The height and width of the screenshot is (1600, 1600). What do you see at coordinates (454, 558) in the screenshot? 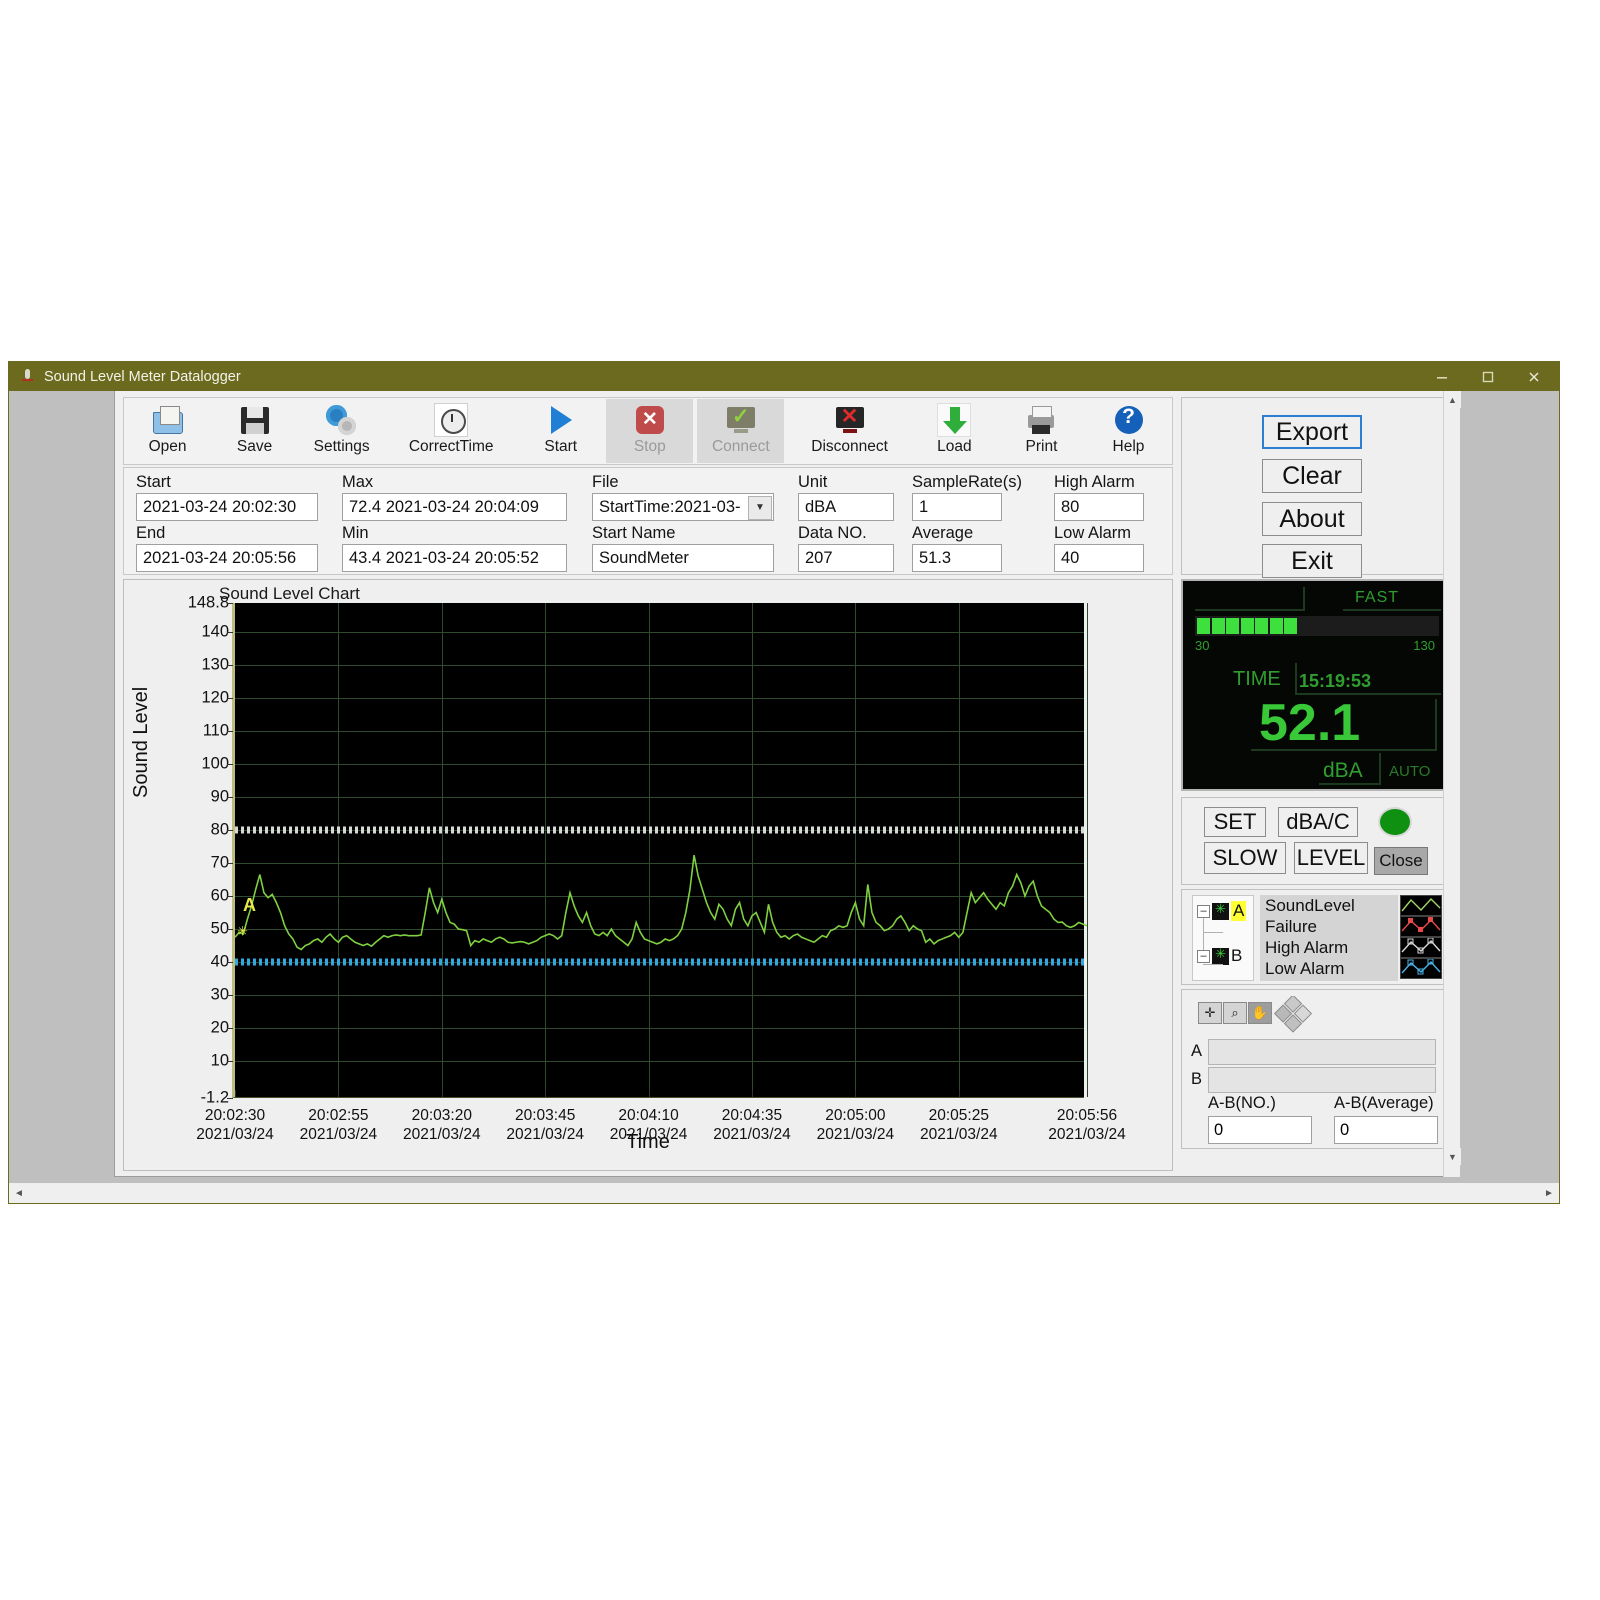
I see `min-input: 43.4 2021-03-24 20:05:52` at bounding box center [454, 558].